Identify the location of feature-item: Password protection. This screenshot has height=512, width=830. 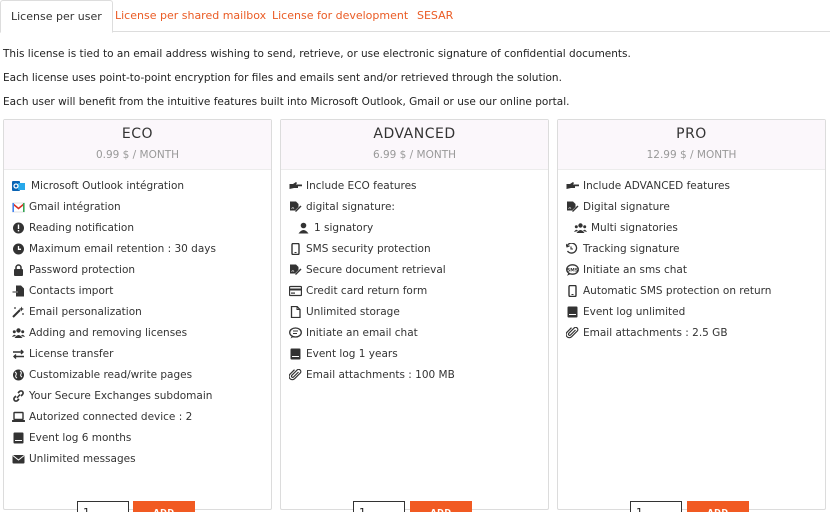
(137, 273).